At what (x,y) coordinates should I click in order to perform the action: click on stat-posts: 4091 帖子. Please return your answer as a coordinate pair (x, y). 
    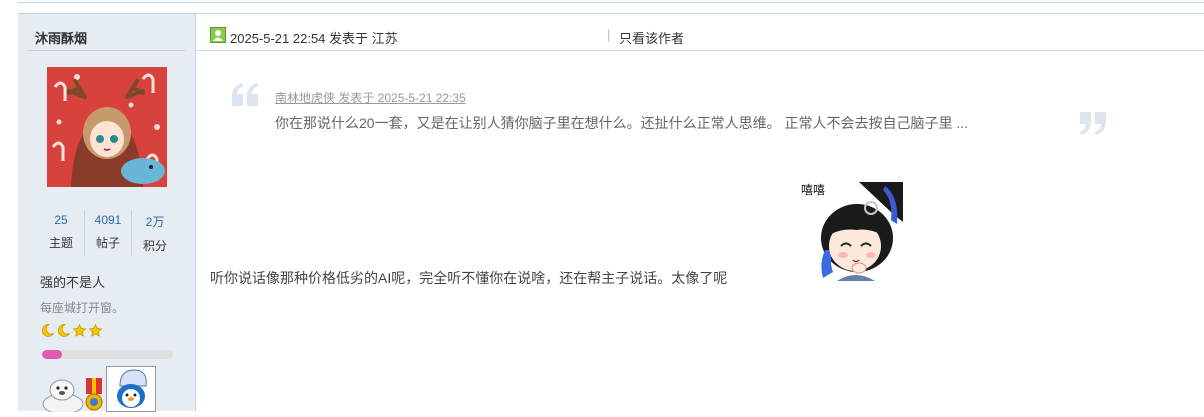
    Looking at the image, I should click on (107, 233).